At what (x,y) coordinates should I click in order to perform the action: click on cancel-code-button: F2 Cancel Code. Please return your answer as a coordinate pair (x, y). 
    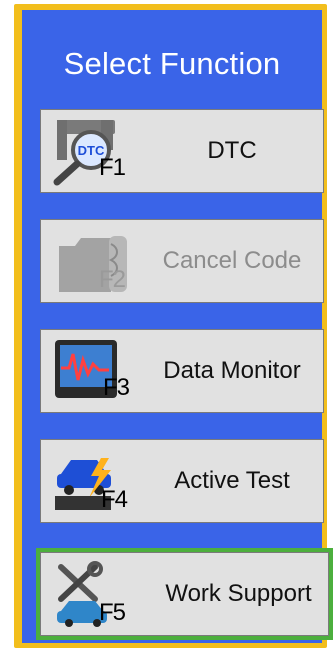
    Looking at the image, I should click on (182, 261).